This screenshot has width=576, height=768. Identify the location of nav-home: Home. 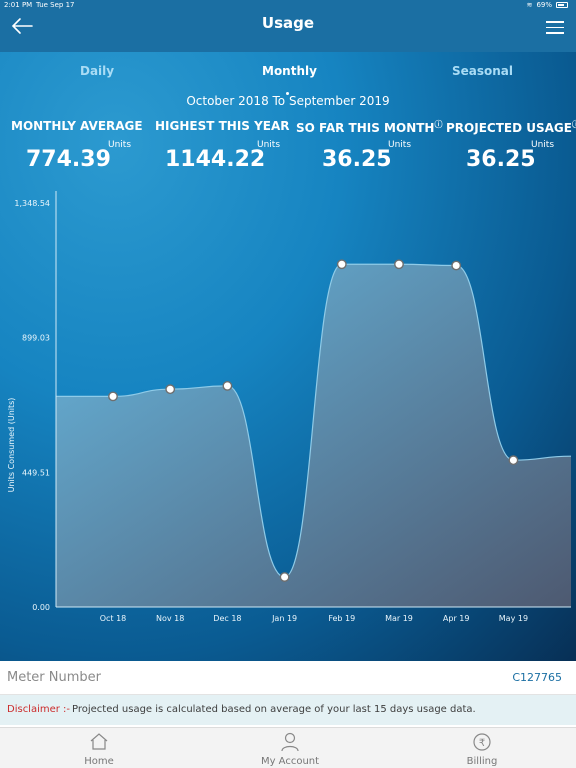
(99, 748).